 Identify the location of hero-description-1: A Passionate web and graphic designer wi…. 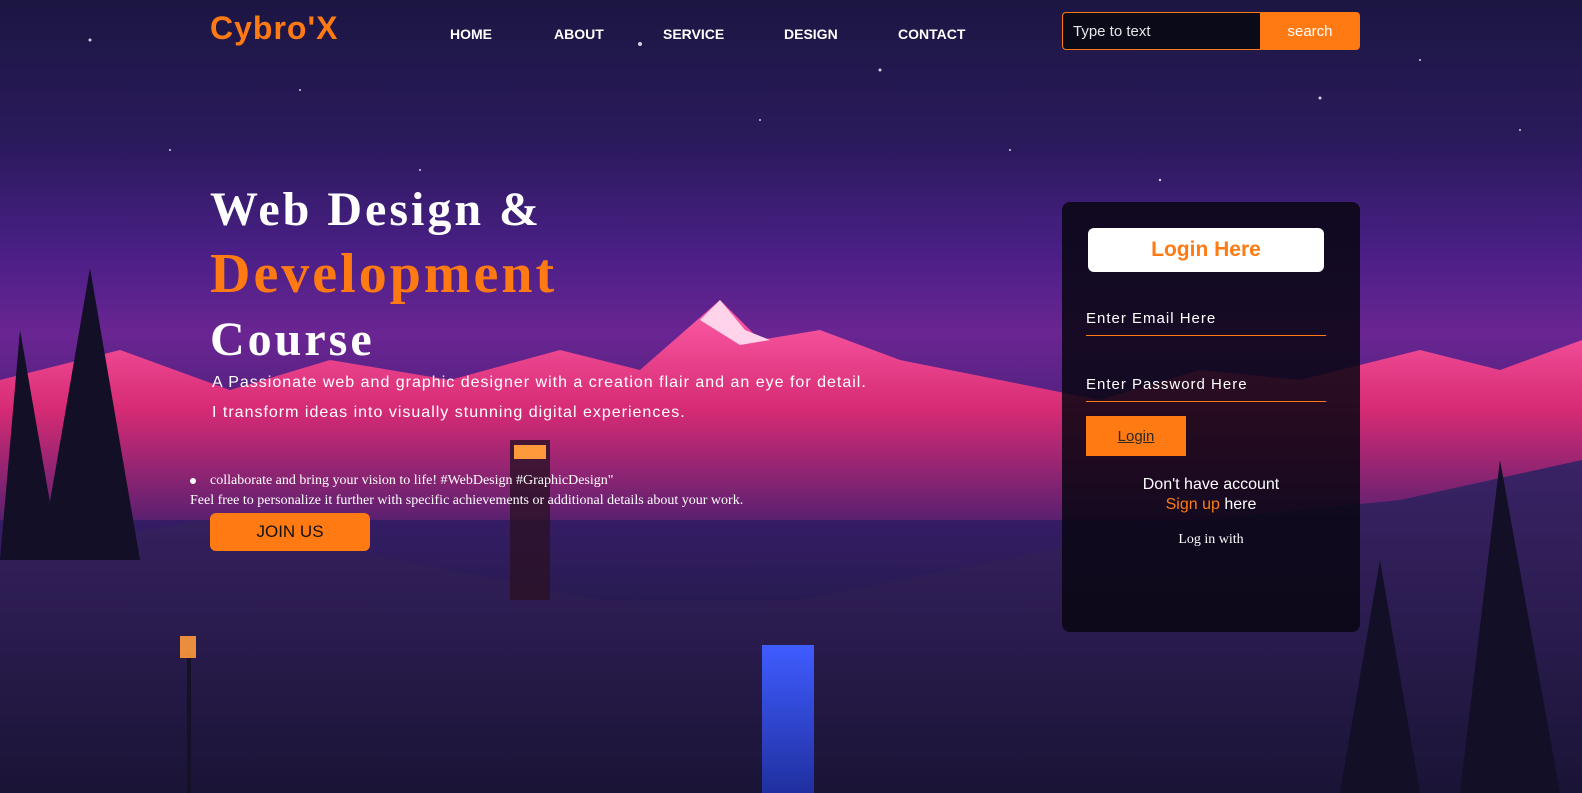
(539, 382).